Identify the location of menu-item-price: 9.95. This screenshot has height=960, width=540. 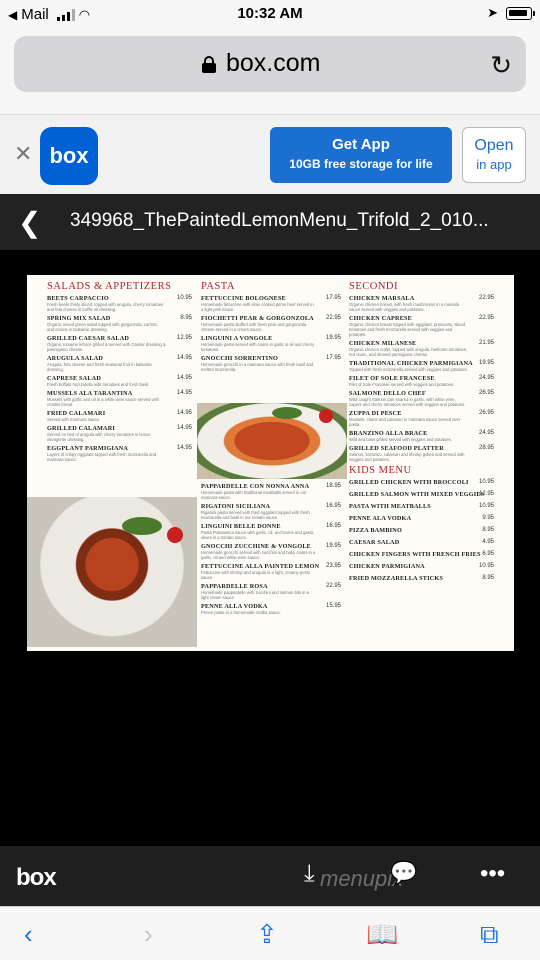
(488, 518).